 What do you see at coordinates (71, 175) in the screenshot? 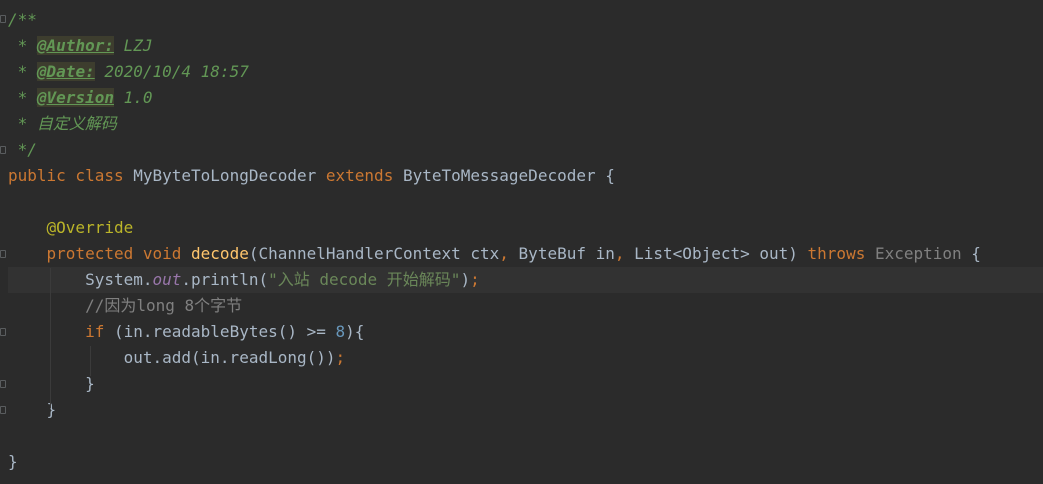
I see `code-token: public class` at bounding box center [71, 175].